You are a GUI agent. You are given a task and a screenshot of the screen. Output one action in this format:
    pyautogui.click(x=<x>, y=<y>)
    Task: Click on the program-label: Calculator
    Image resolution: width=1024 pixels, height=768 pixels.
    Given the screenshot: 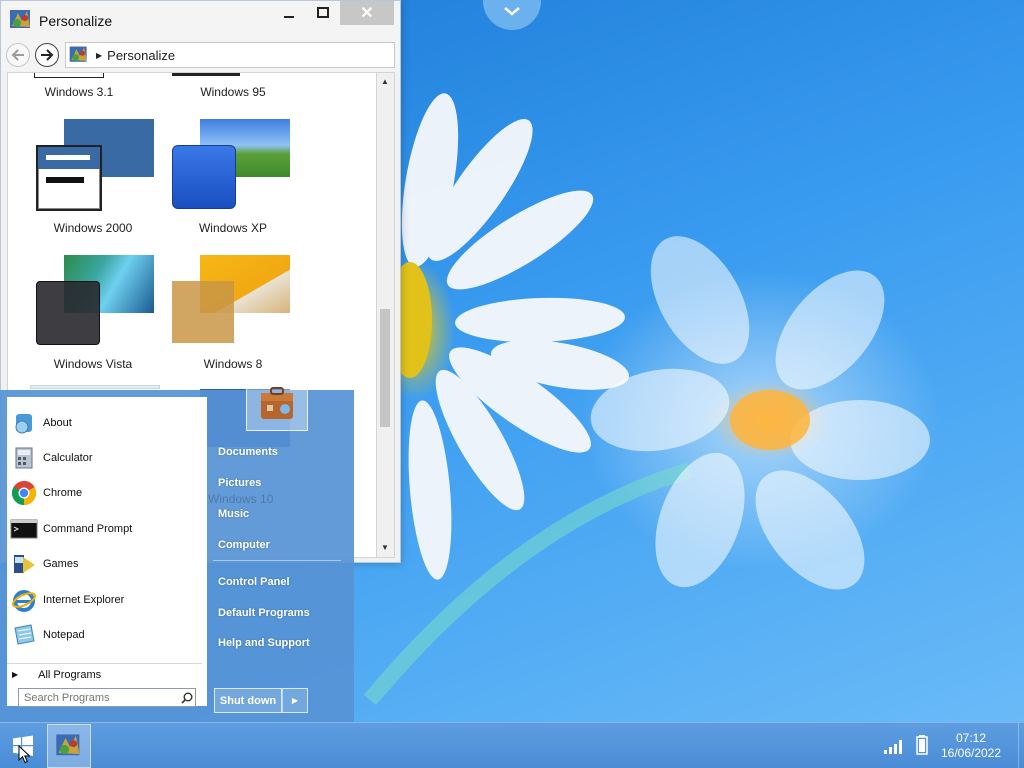 What is the action you would take?
    pyautogui.click(x=68, y=458)
    